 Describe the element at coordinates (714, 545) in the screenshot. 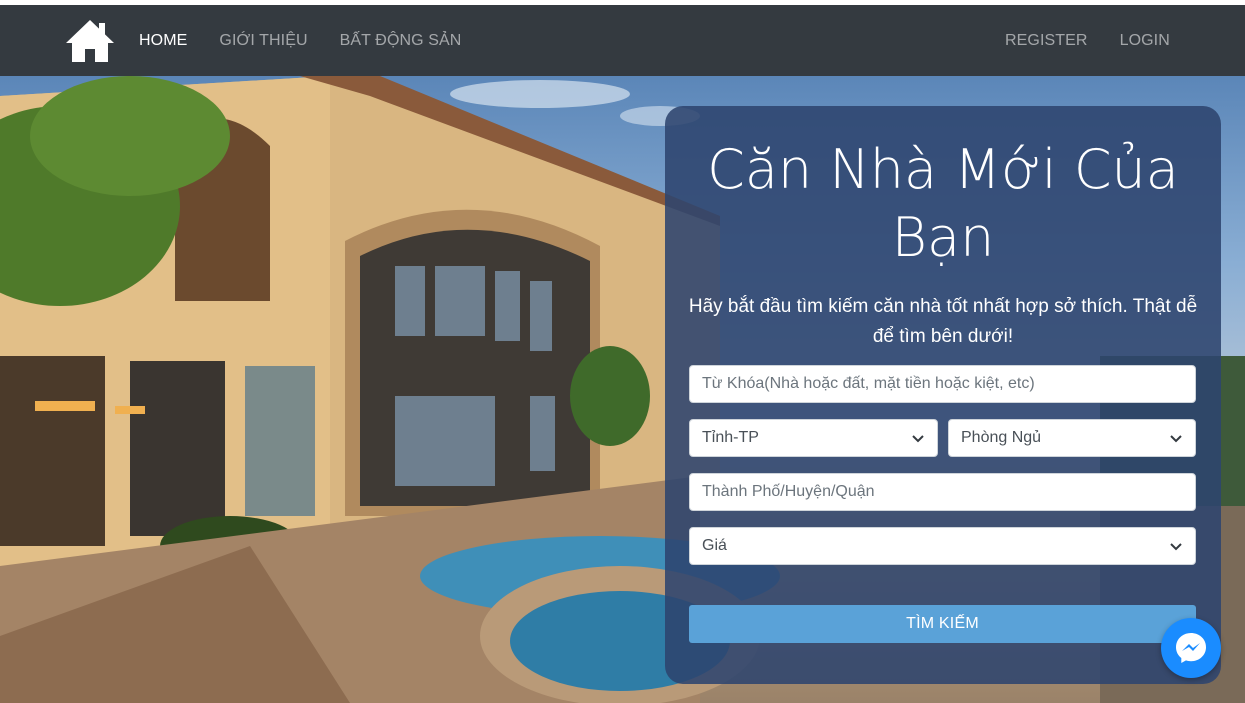

I see `price-select-value: Giá` at that location.